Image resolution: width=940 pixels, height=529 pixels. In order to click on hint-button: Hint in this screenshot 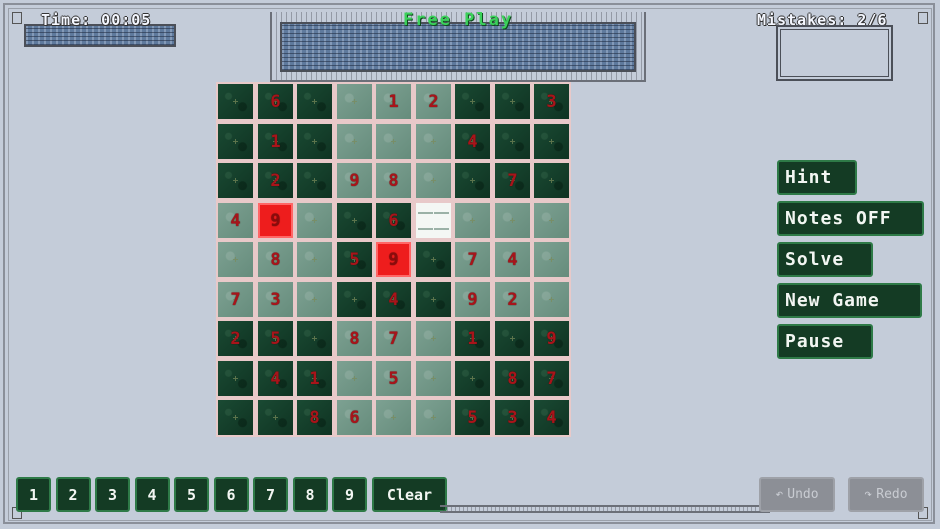, I will do `click(817, 177)`.